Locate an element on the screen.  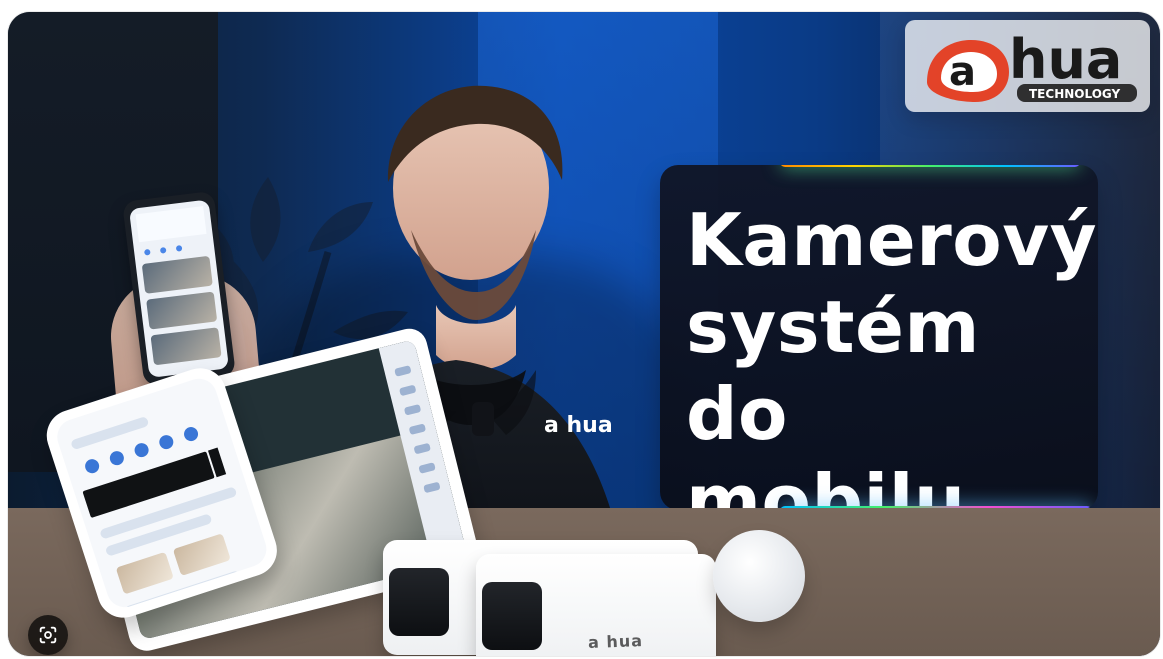
camera-mount is located at coordinates (759, 576).